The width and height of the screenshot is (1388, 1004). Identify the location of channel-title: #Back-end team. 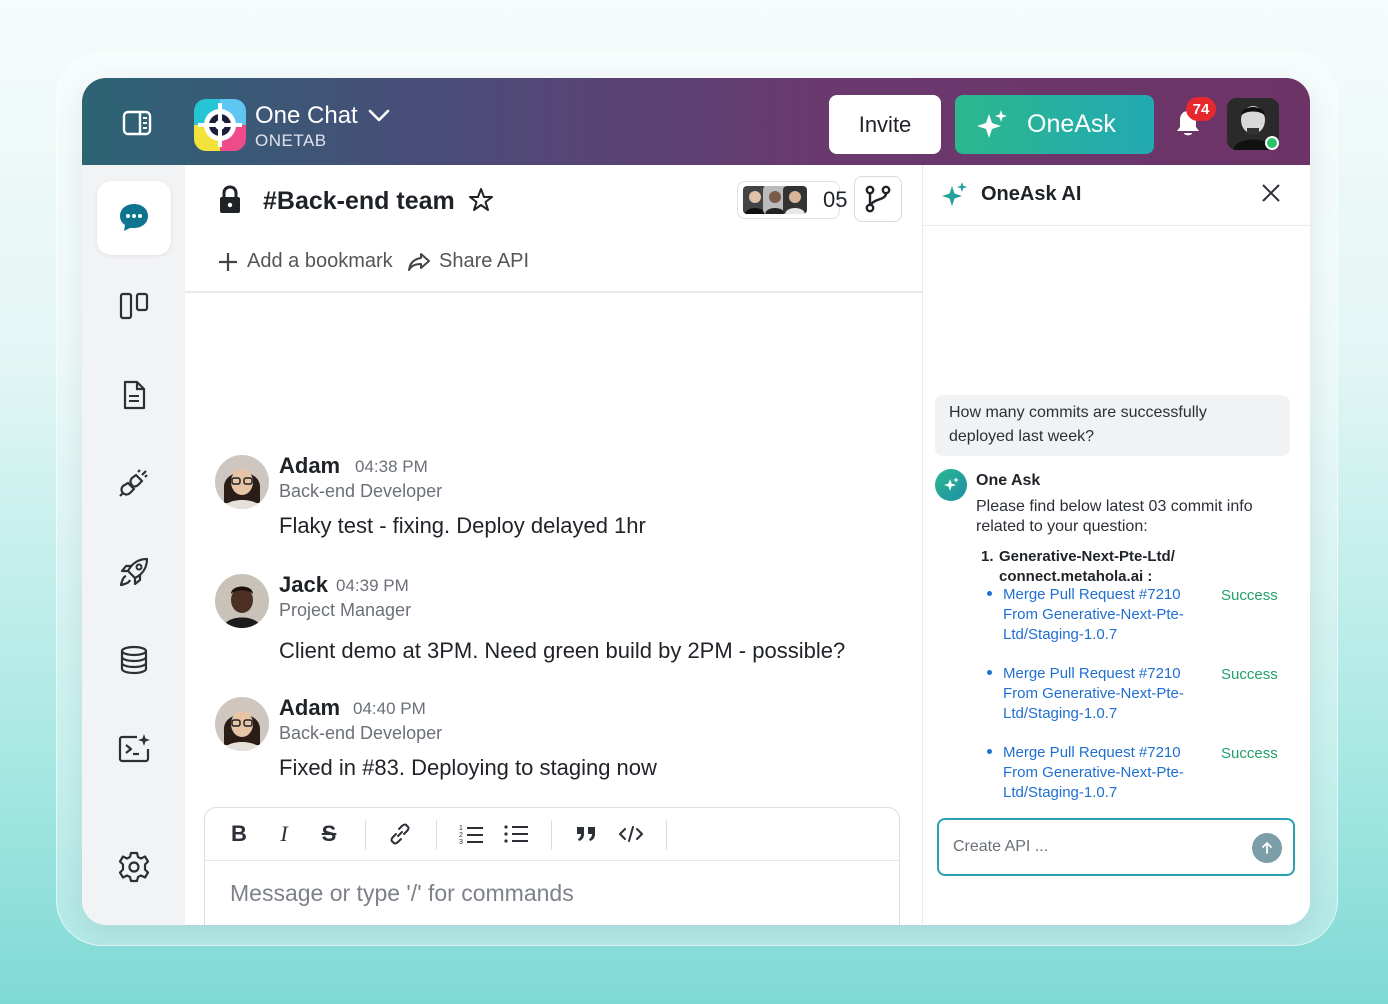
(359, 201).